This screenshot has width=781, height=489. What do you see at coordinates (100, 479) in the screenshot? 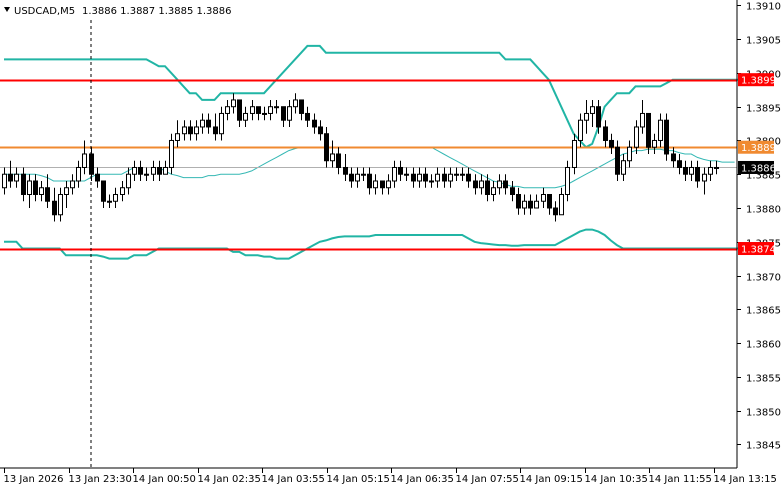
I see `x-tick-label: 13 Jan 23:30` at bounding box center [100, 479].